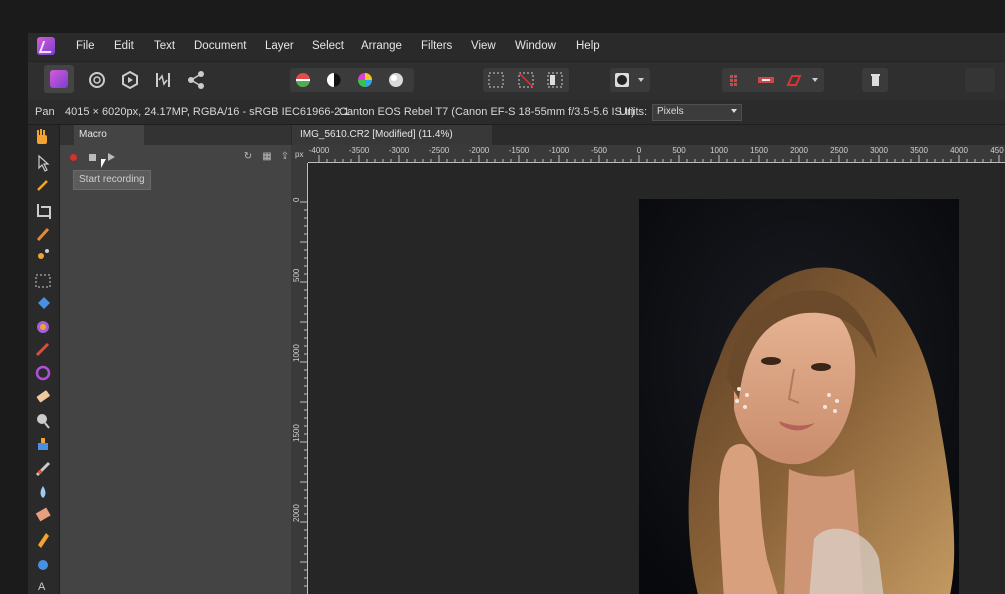 The height and width of the screenshot is (594, 1005). Describe the element at coordinates (43, 514) in the screenshot. I see `sponge-icon` at that location.